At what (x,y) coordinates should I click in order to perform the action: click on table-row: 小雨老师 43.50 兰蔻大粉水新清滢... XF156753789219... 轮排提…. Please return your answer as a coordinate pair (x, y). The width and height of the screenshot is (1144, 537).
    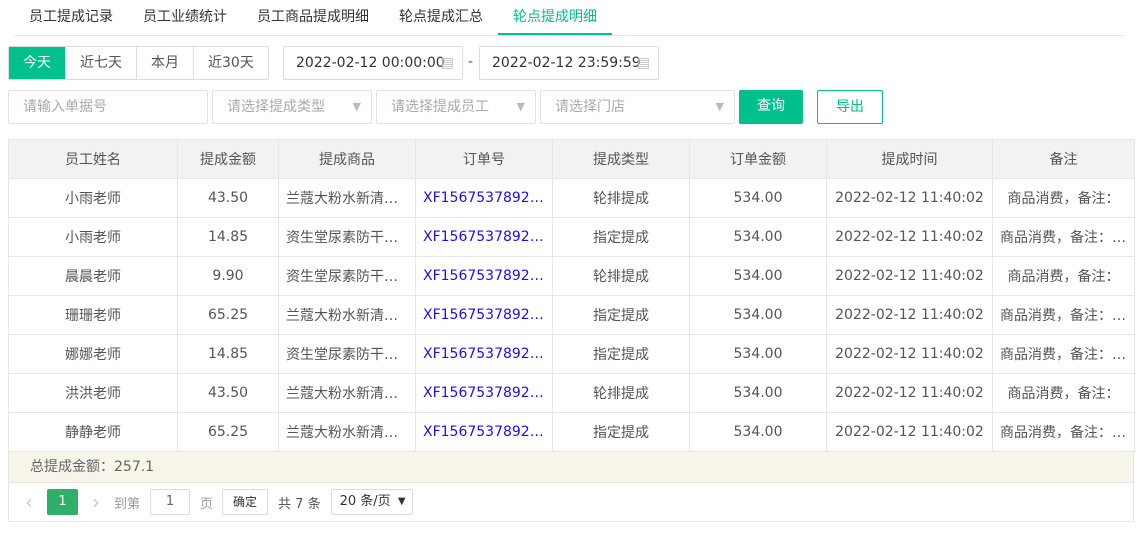
    Looking at the image, I should click on (571, 198).